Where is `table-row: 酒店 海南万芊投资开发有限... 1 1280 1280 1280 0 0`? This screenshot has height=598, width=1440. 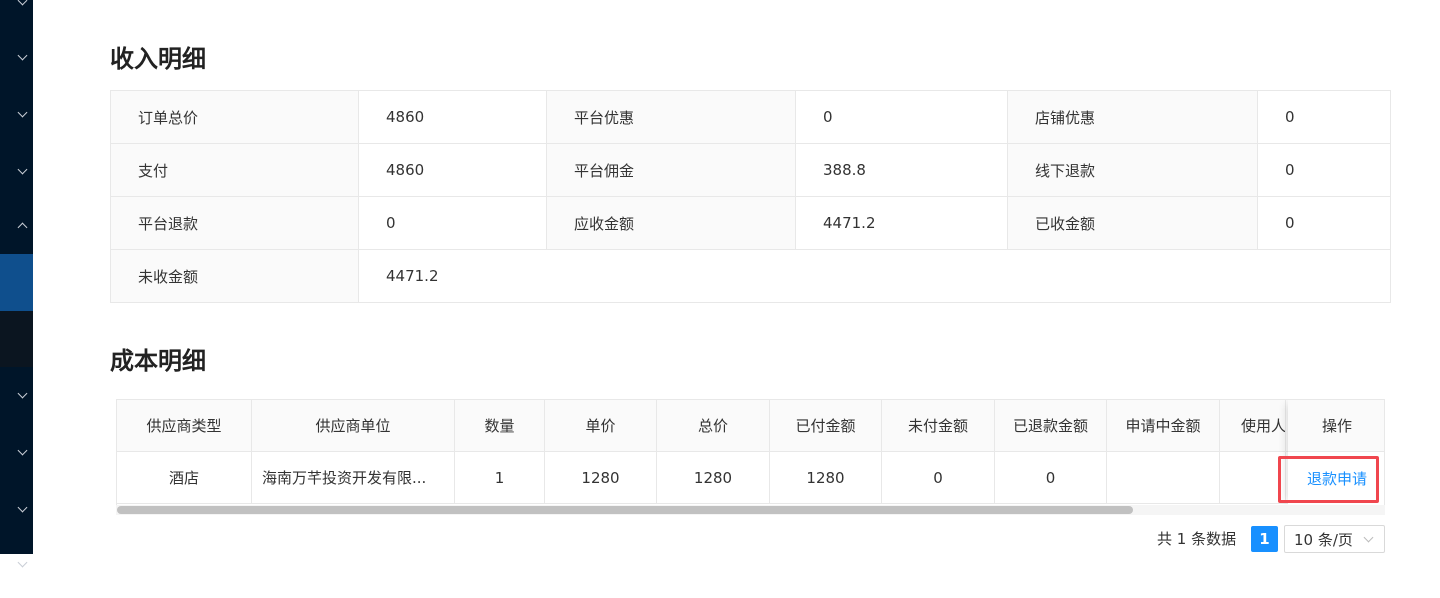
table-row: 酒店 海南万芊投资开发有限... 1 1280 1280 1280 0 0 is located at coordinates (750, 478).